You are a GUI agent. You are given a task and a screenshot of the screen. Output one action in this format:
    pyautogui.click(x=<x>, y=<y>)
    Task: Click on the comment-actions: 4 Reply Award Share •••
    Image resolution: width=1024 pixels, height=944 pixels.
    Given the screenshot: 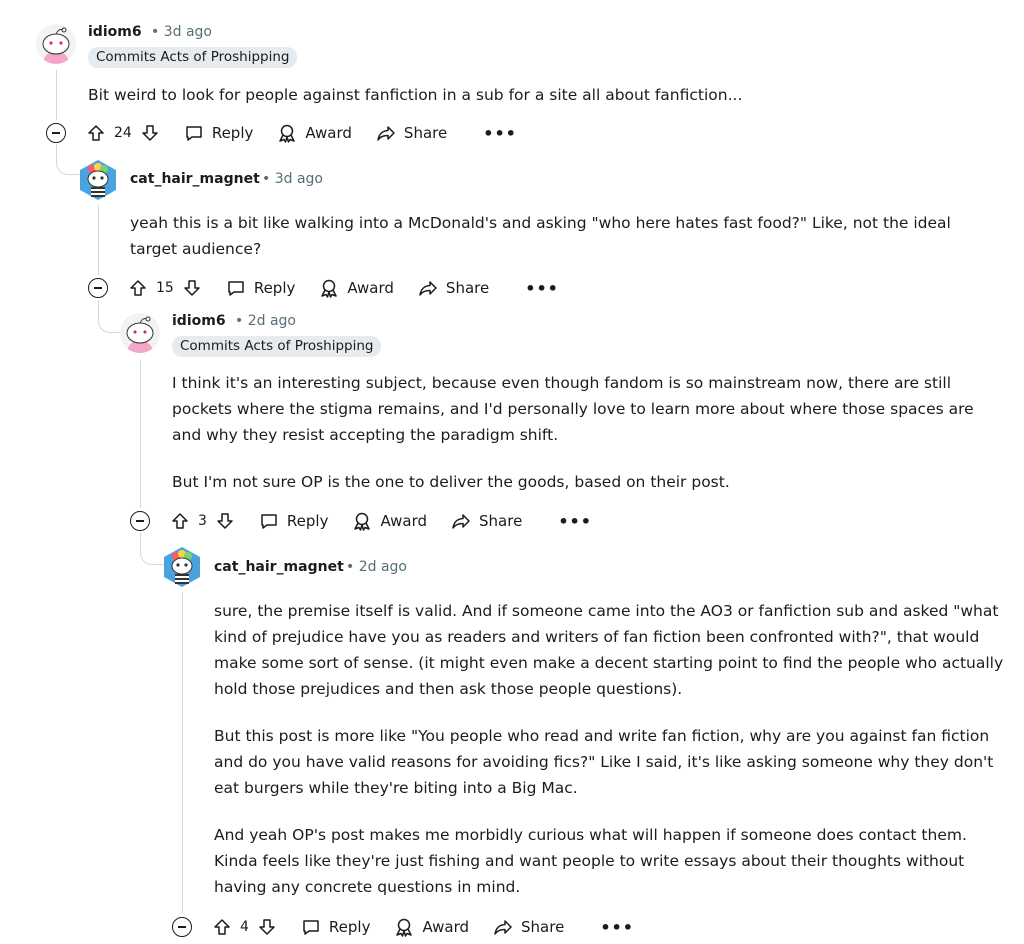 What is the action you would take?
    pyautogui.click(x=403, y=927)
    